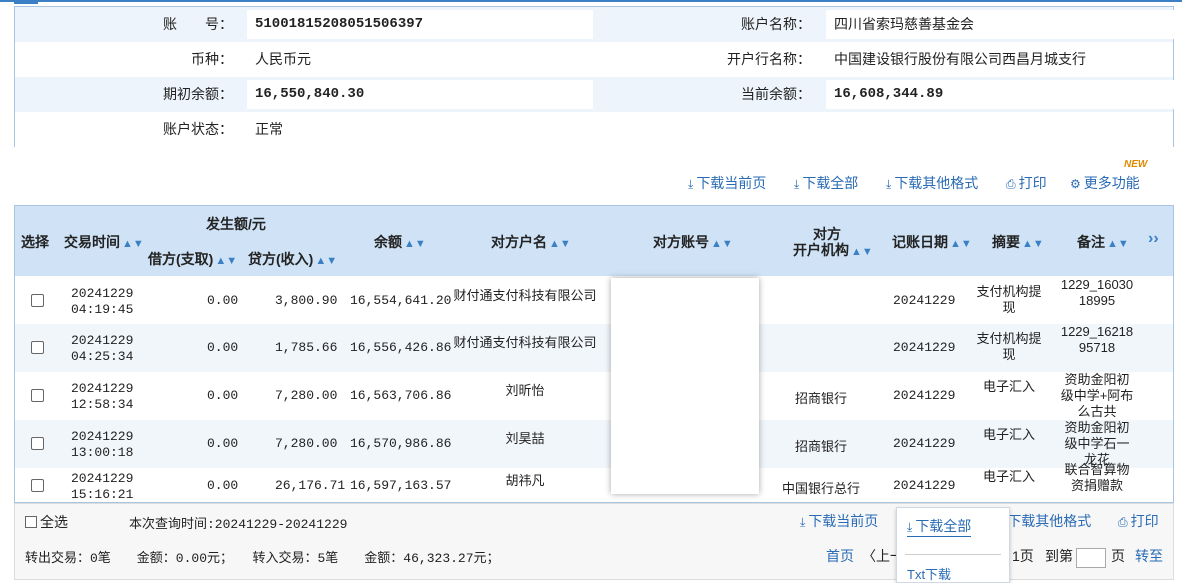 This screenshot has width=1182, height=583. Describe the element at coordinates (839, 521) in the screenshot. I see `footer-download-current-button: ⤓ 下载当前页` at that location.